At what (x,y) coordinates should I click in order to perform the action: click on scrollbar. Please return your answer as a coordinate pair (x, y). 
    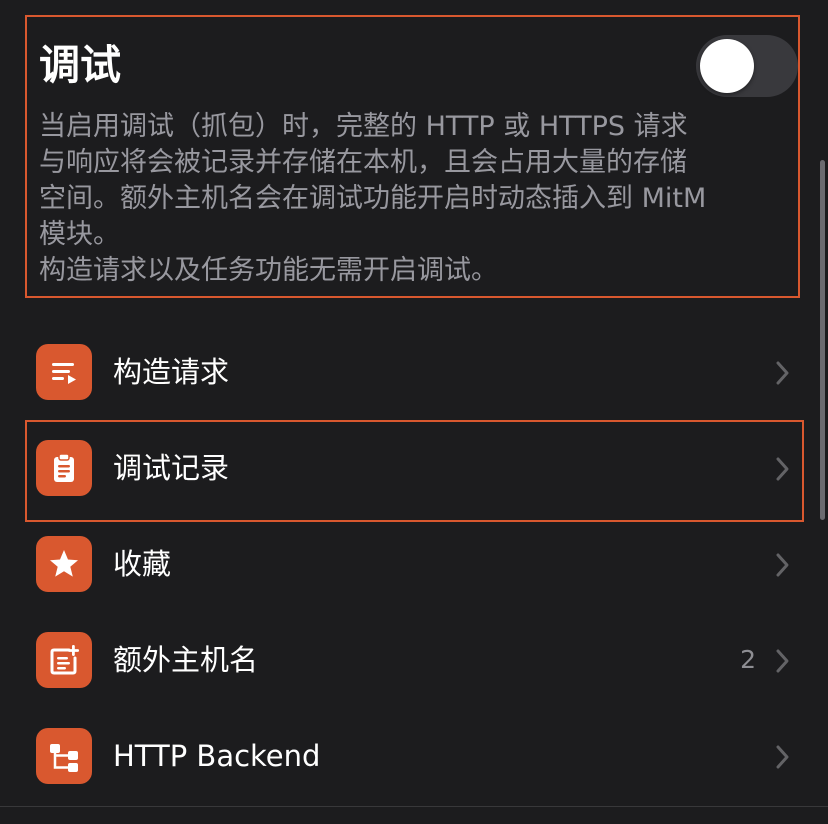
    Looking at the image, I should click on (822, 340).